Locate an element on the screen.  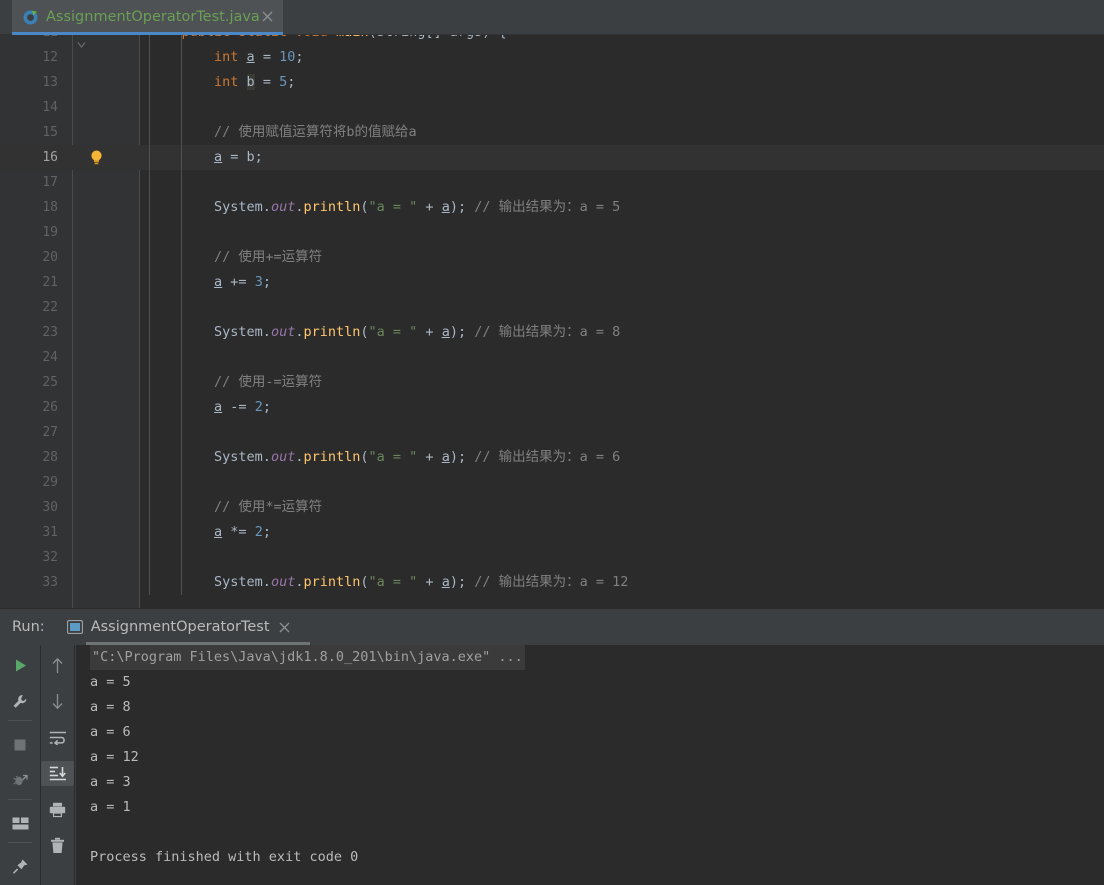
gutter-row: 12 is located at coordinates (70, 57).